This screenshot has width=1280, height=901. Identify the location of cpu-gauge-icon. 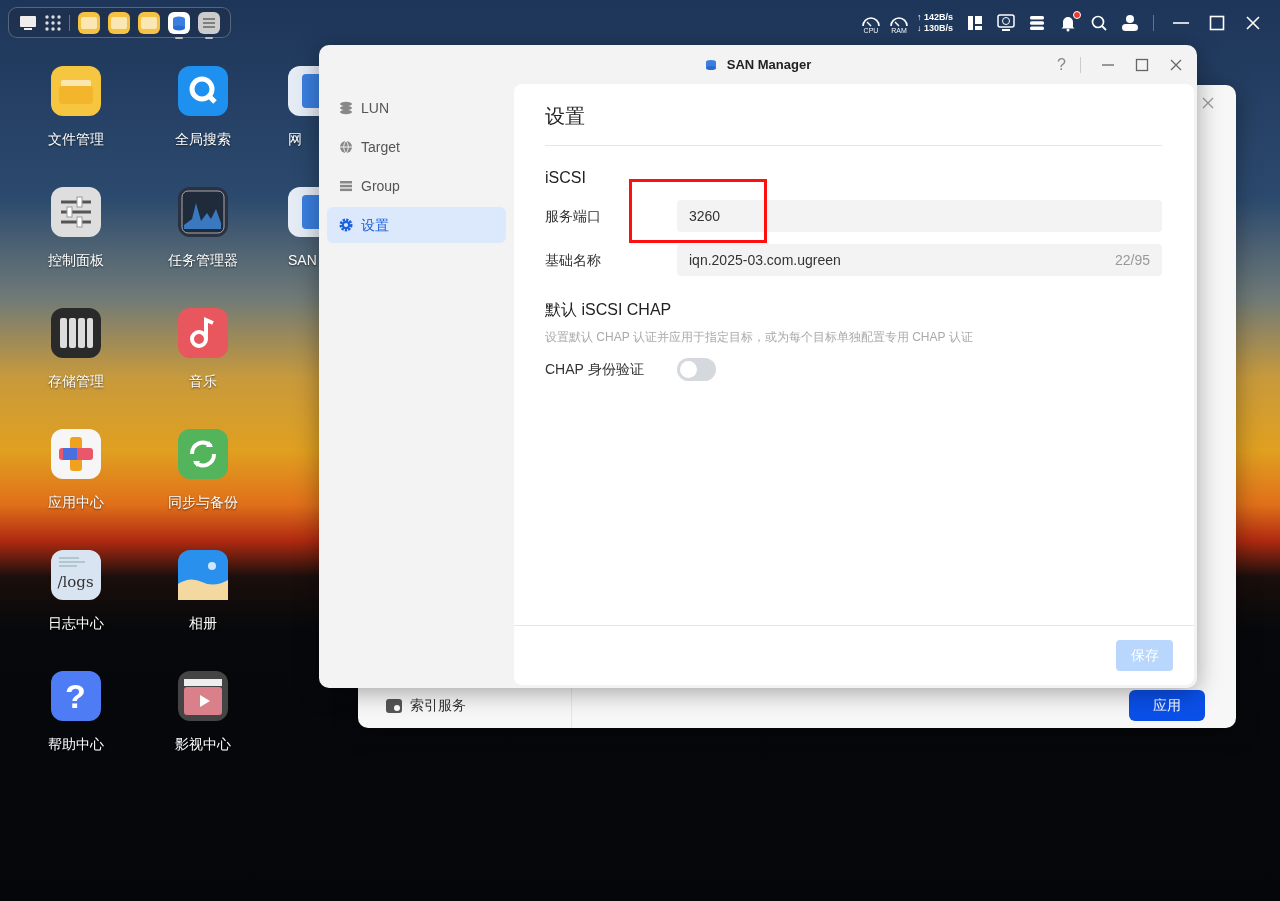
(870, 20).